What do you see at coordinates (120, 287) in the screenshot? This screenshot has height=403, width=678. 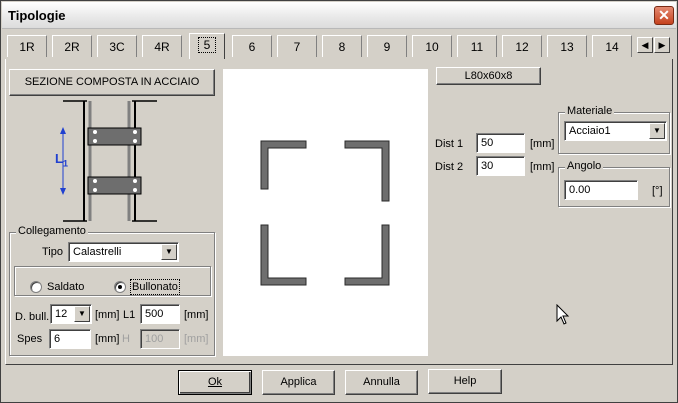 I see `radio-bullonato` at bounding box center [120, 287].